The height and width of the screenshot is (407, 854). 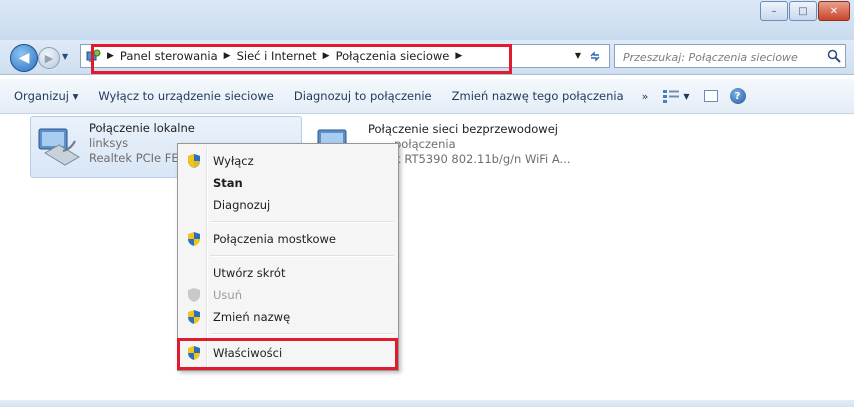 I want to click on back-button: ◀, so click(x=24, y=58).